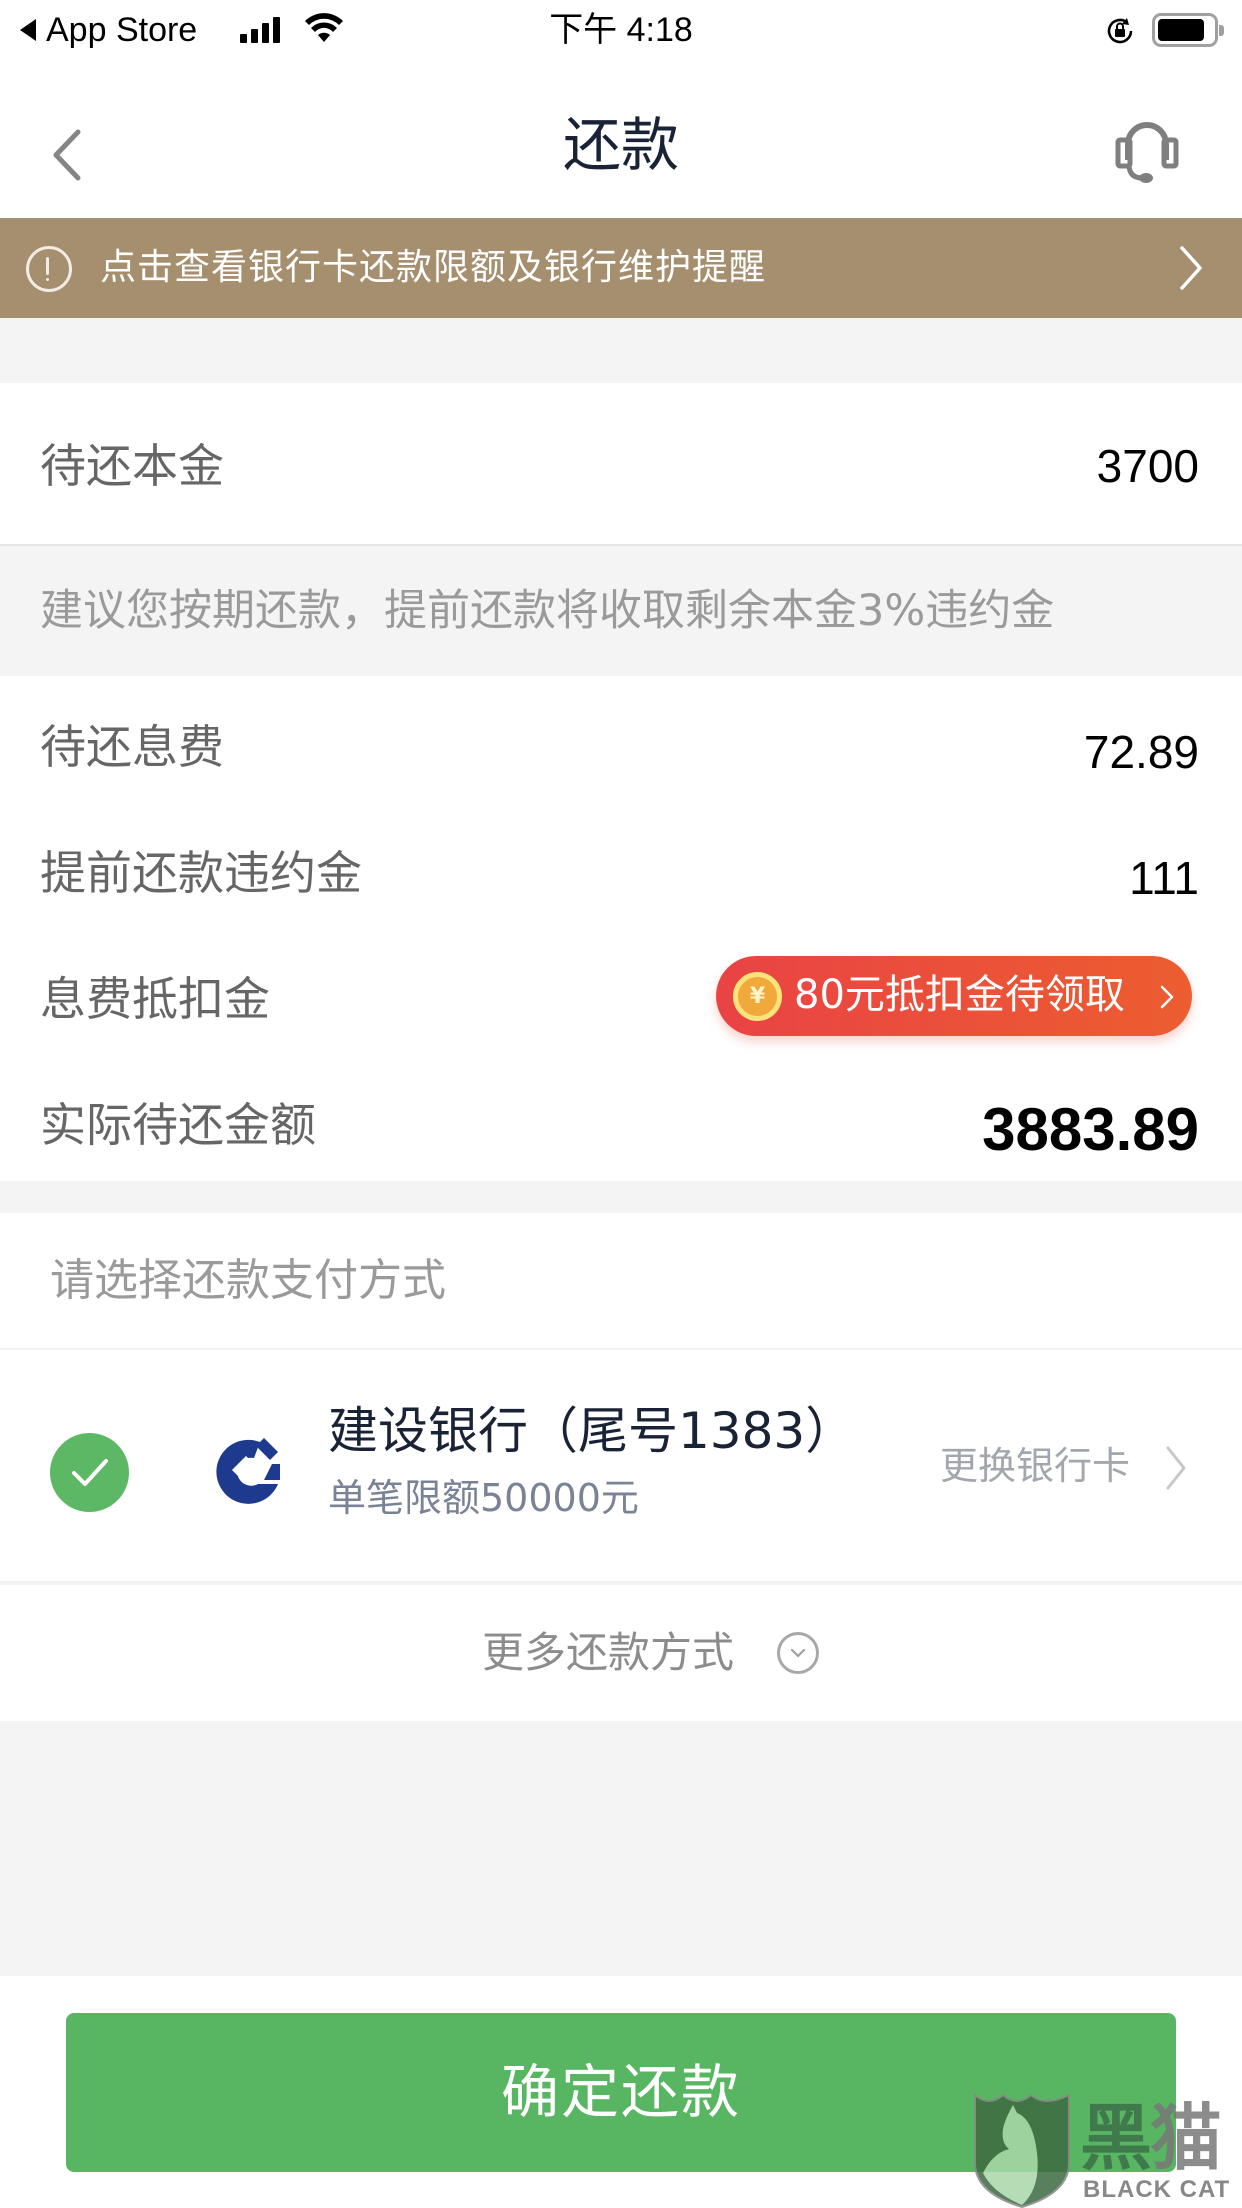  I want to click on interest-fee-value: 72.89, so click(1141, 752).